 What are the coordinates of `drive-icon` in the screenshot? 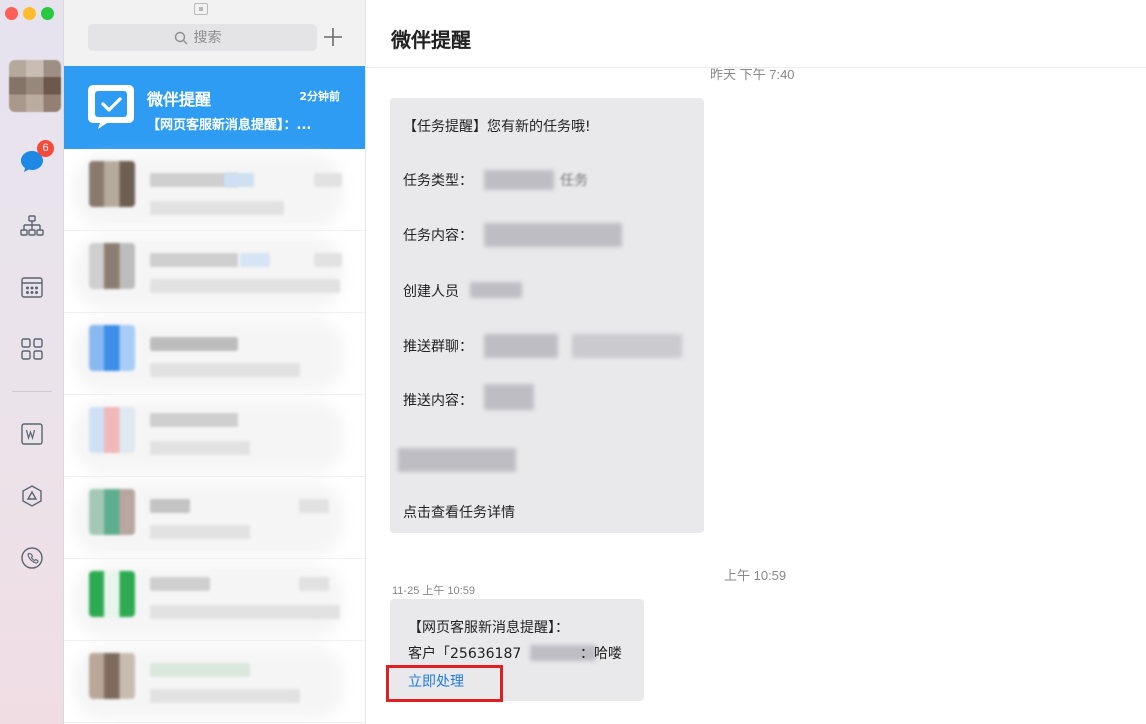 It's located at (32, 496).